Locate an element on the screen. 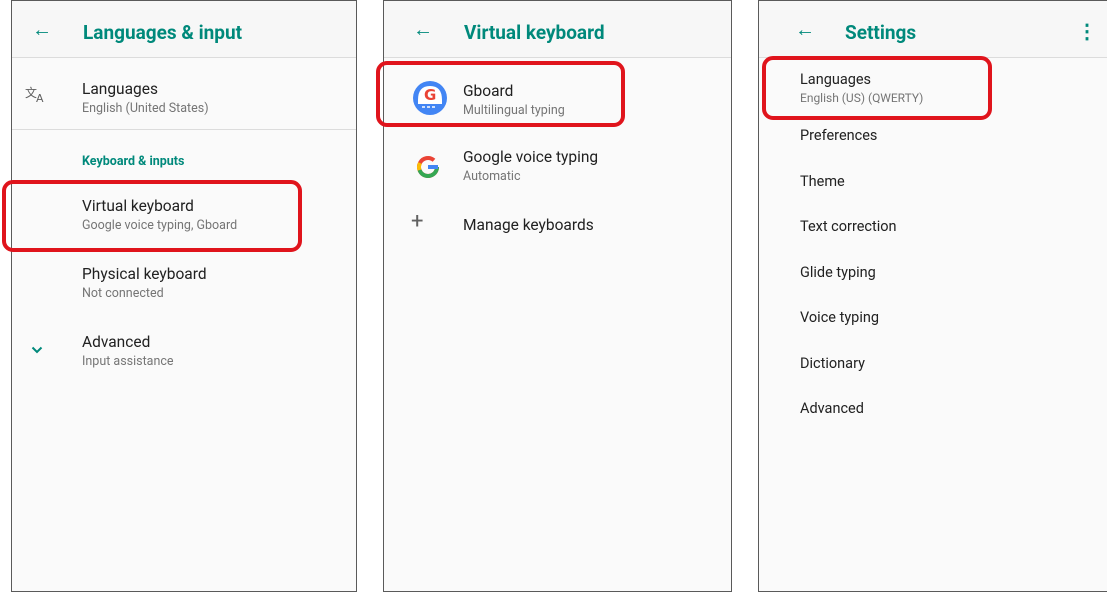 The image size is (1107, 592). settings-item-label: Advanced is located at coordinates (832, 408).